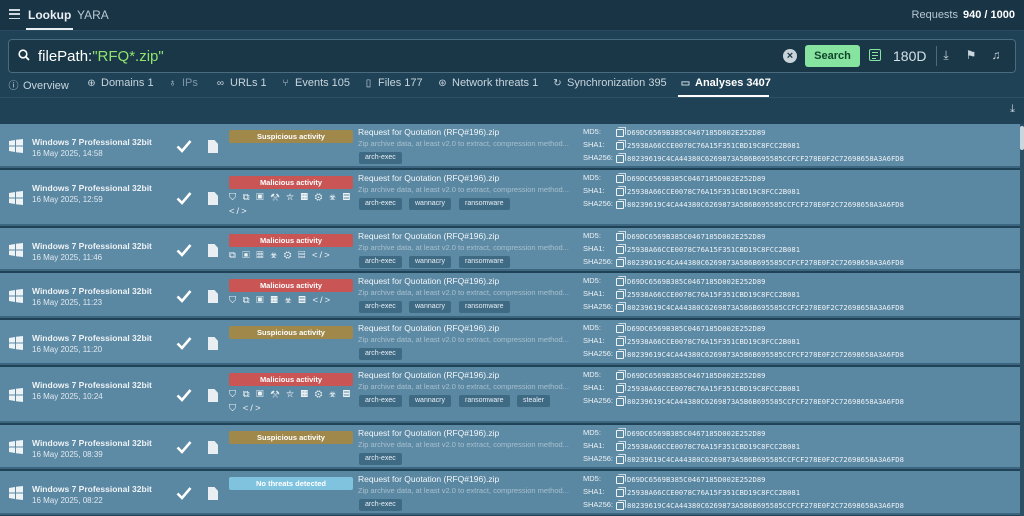 The height and width of the screenshot is (516, 1024). Describe the element at coordinates (49, 19) in the screenshot. I see `tab-lookup: Lookup` at that location.